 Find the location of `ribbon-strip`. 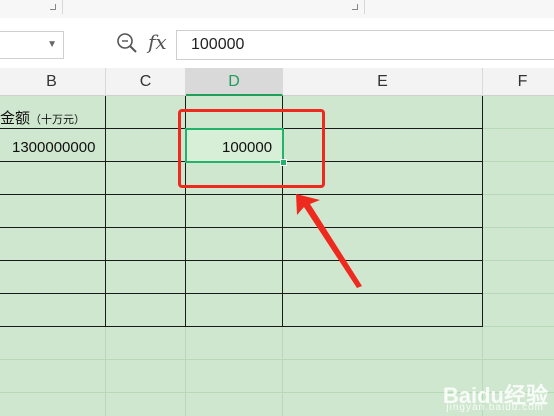

ribbon-strip is located at coordinates (277, 9).